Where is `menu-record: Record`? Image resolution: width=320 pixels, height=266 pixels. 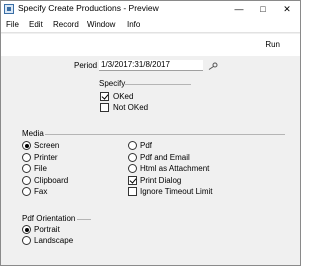 menu-record: Record is located at coordinates (66, 24).